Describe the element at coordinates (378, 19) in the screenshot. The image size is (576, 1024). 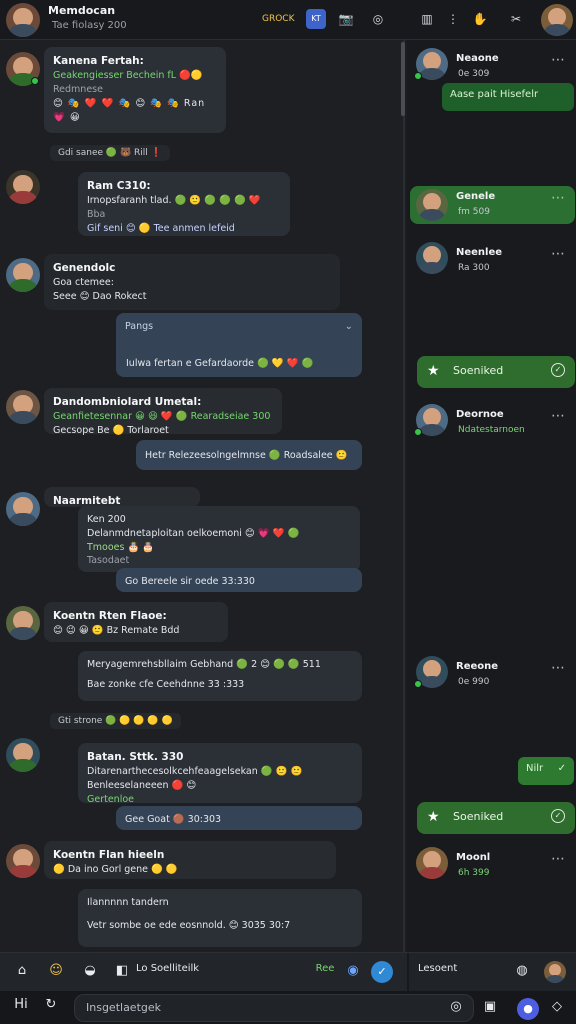
I see `globe-icon: ◎` at that location.